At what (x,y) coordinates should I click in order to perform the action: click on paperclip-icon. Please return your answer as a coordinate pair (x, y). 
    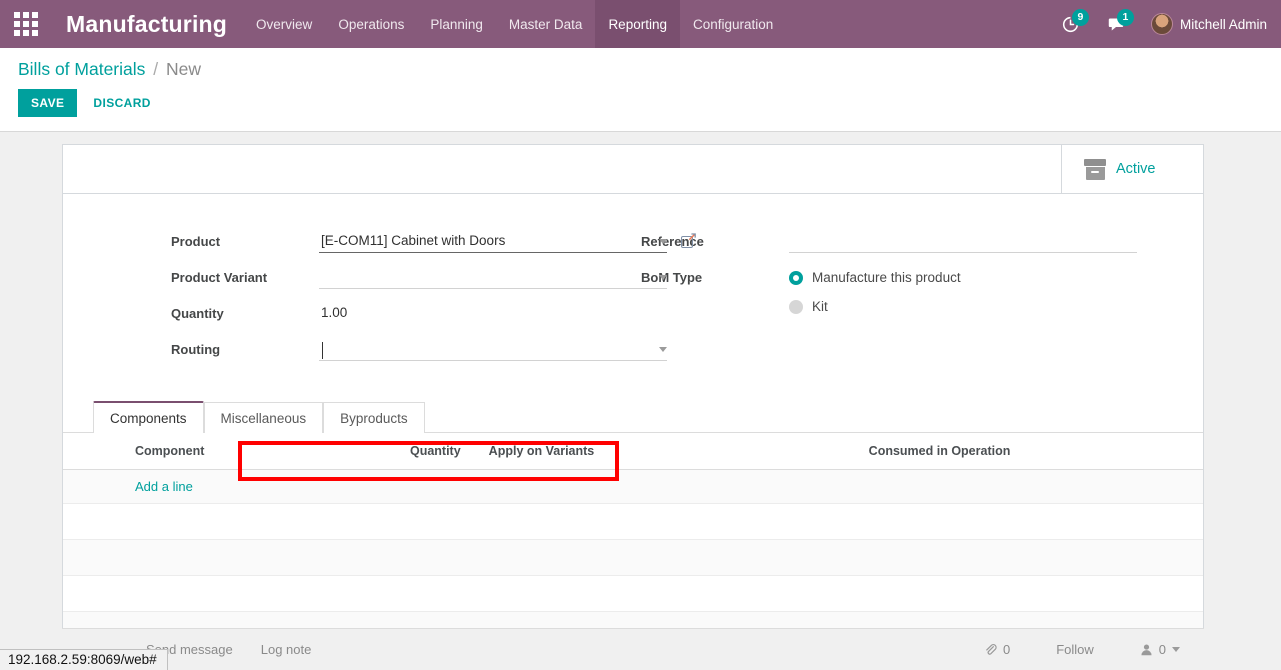
    Looking at the image, I should click on (991, 649).